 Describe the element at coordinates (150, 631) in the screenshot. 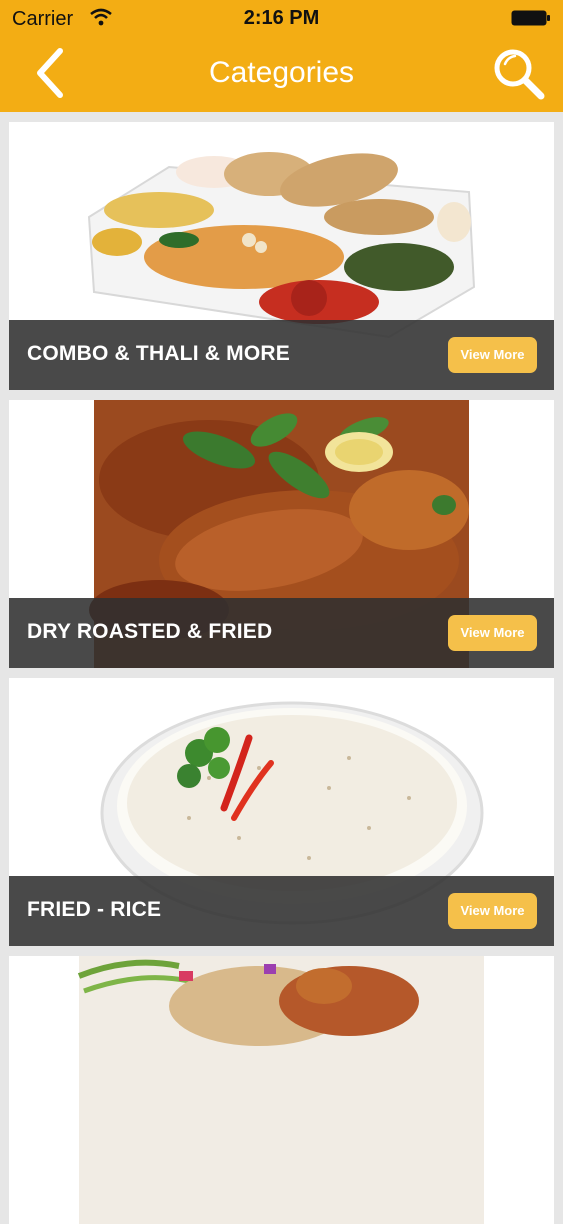

I see `category-title: DRY ROASTED & FRIED` at that location.